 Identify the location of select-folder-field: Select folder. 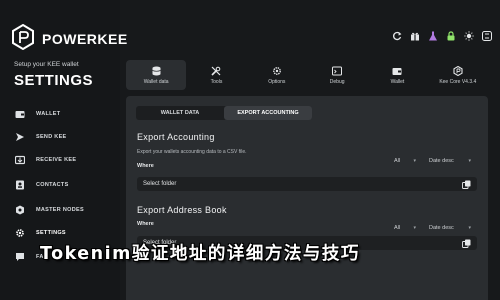
(307, 184).